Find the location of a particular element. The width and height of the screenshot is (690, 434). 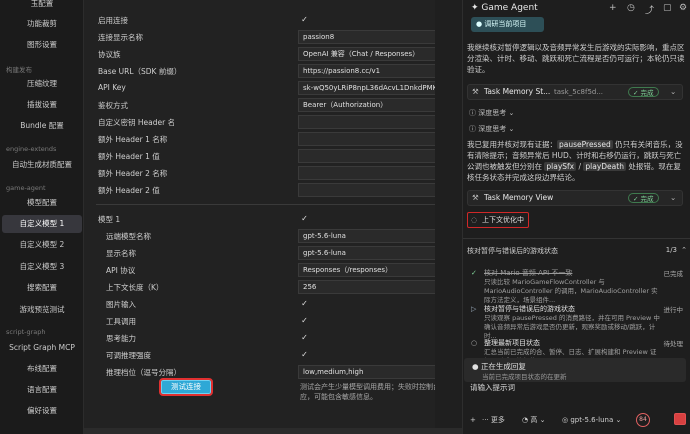

api-protocol-value: Responses（/responses） is located at coordinates (348, 270).